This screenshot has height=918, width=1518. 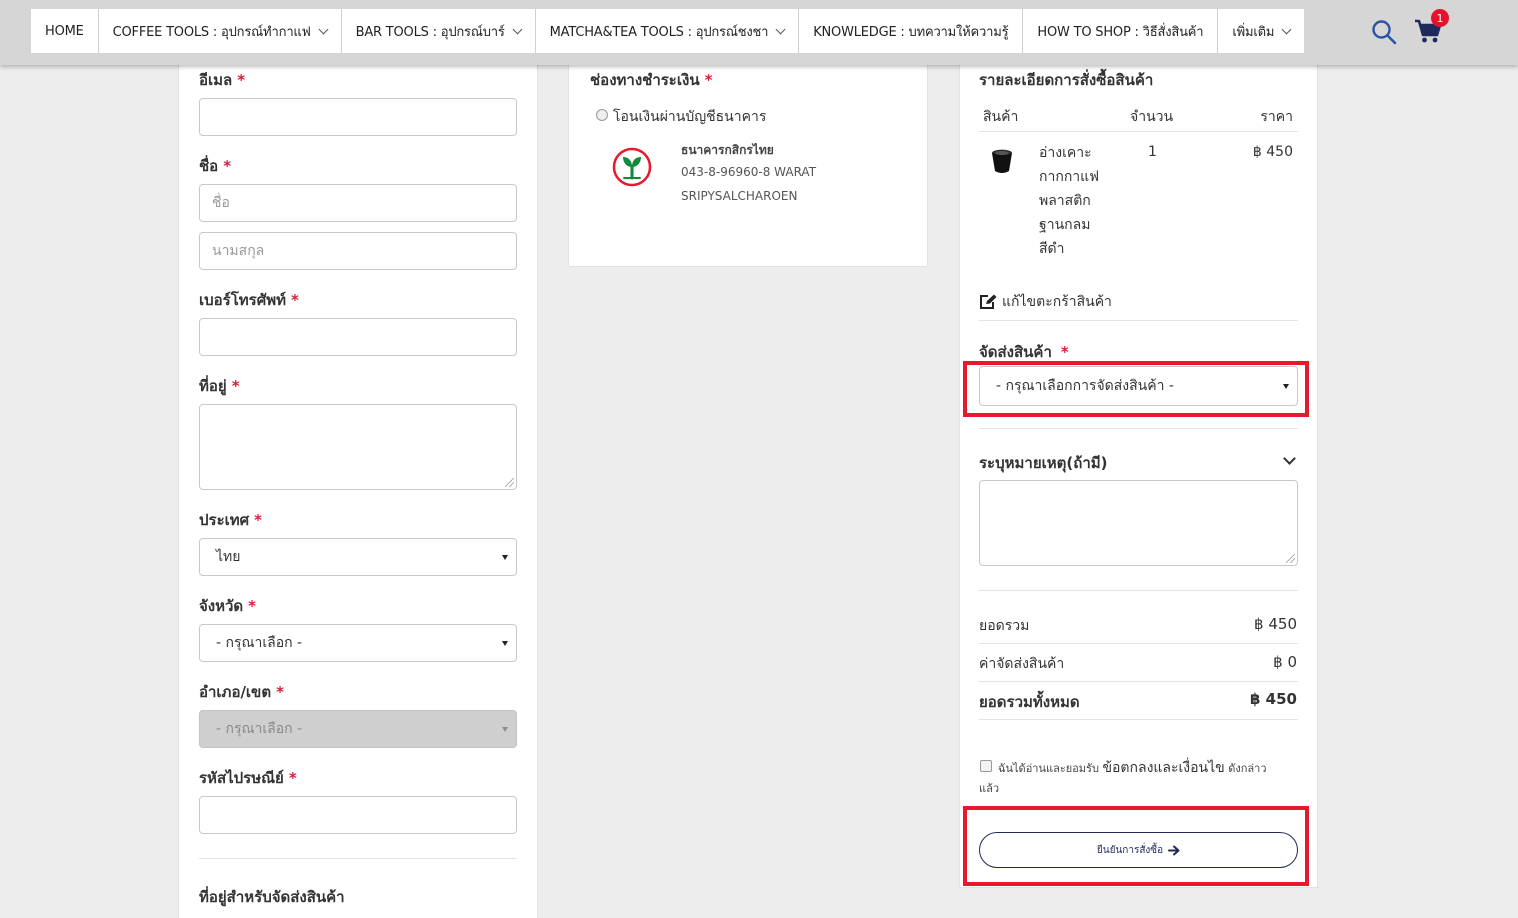 What do you see at coordinates (727, 150) in the screenshot?
I see `bank-name: ธนาคารกสิกรไทย` at bounding box center [727, 150].